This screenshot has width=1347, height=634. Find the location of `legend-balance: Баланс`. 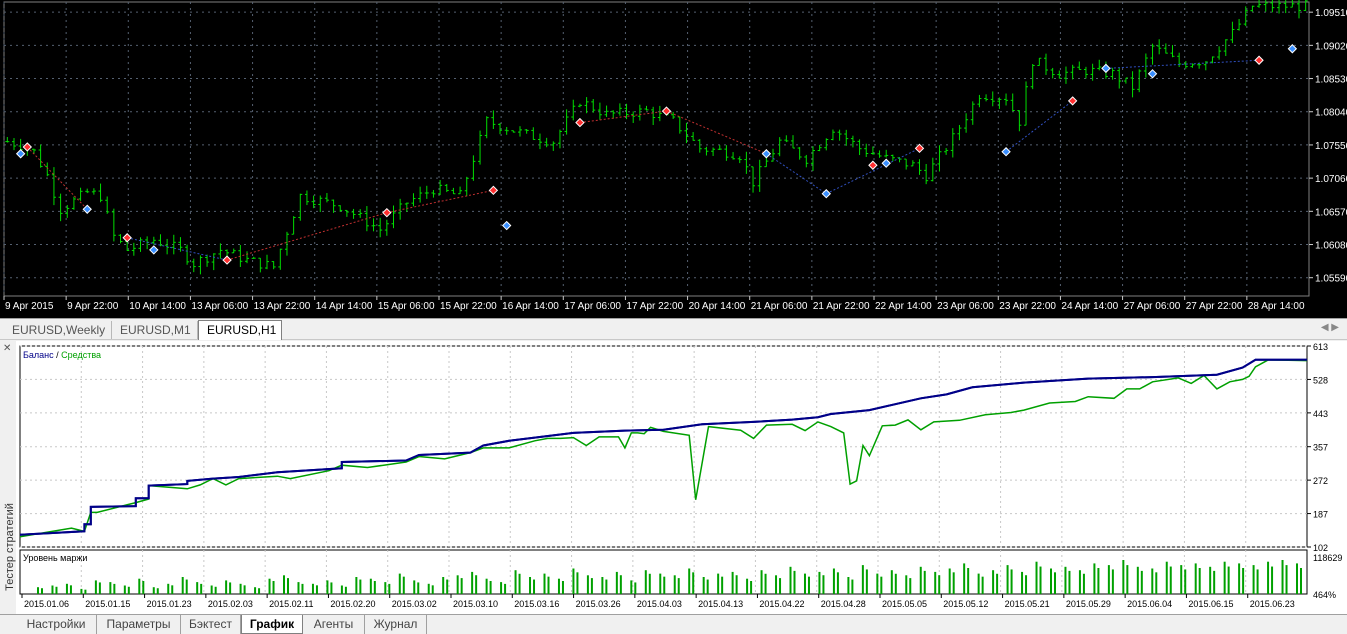

legend-balance: Баланс is located at coordinates (38, 355).